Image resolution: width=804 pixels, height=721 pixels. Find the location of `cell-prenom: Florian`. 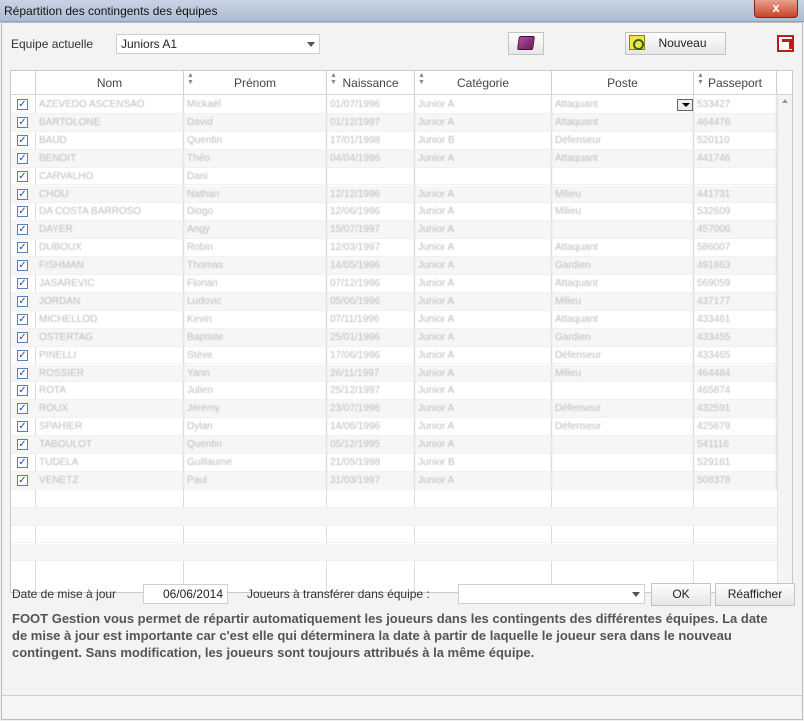

cell-prenom: Florian is located at coordinates (255, 284).